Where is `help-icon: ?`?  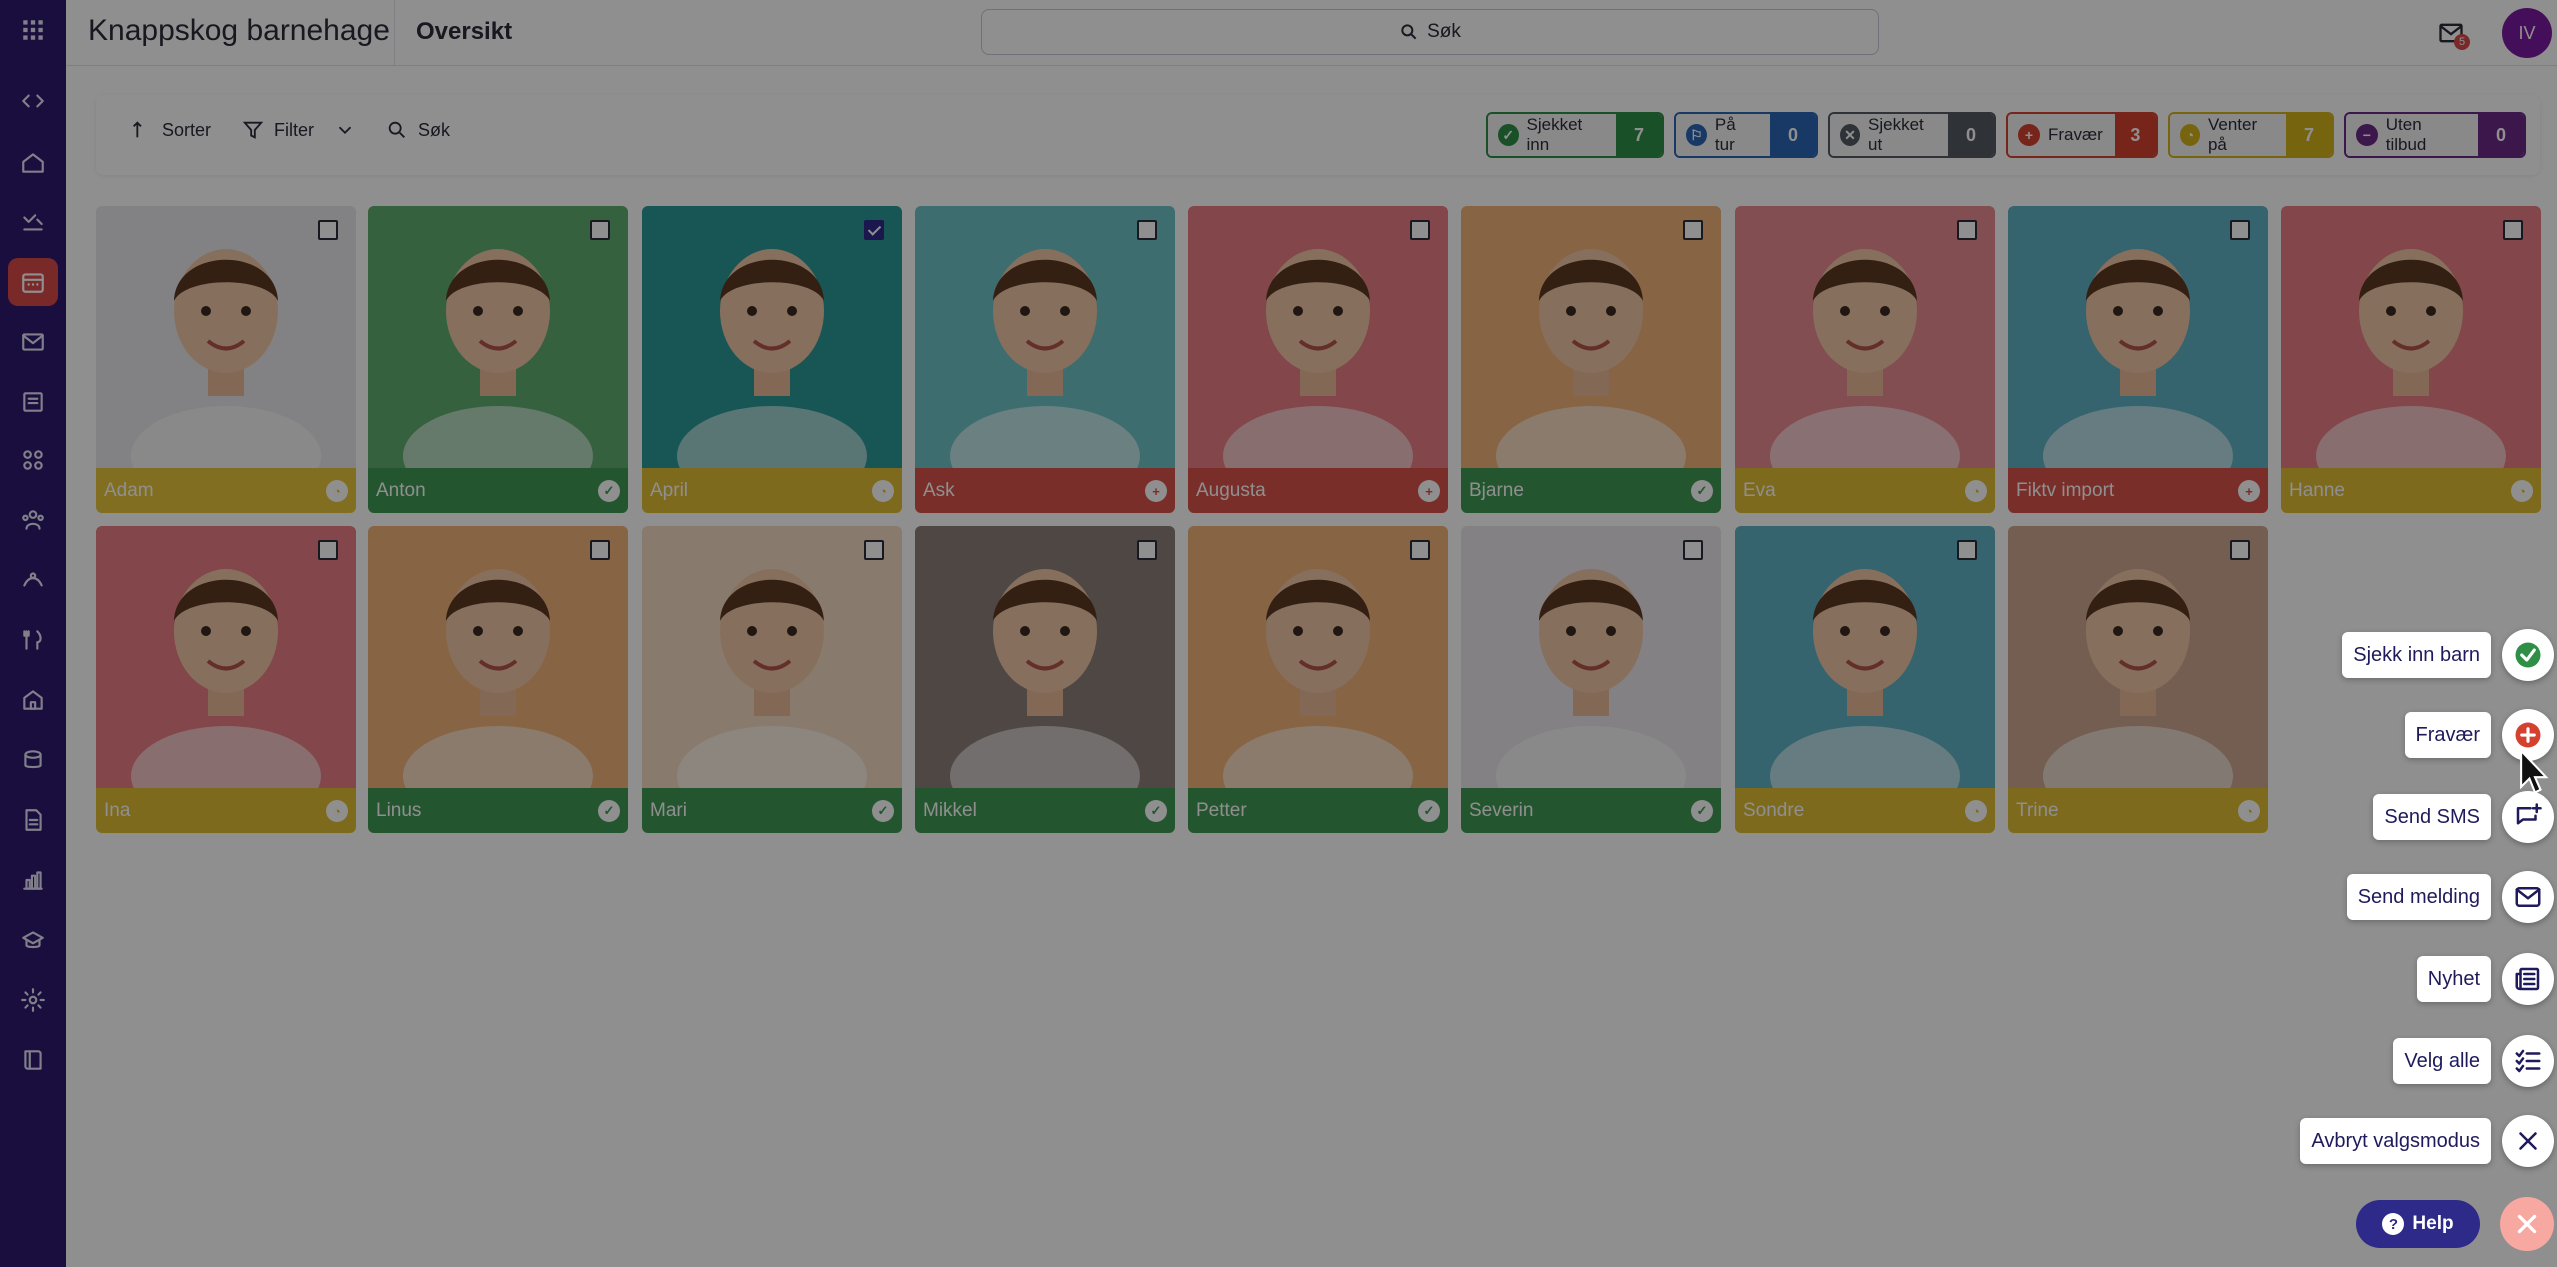
help-icon: ? is located at coordinates (2393, 1224).